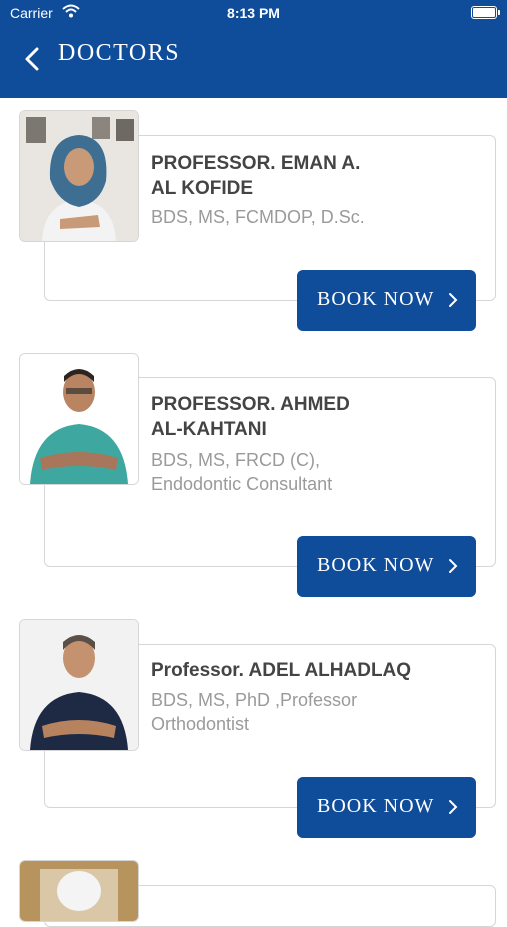 This screenshot has height=927, width=507. Describe the element at coordinates (119, 53) in the screenshot. I see `page-title: DOCTORS` at that location.